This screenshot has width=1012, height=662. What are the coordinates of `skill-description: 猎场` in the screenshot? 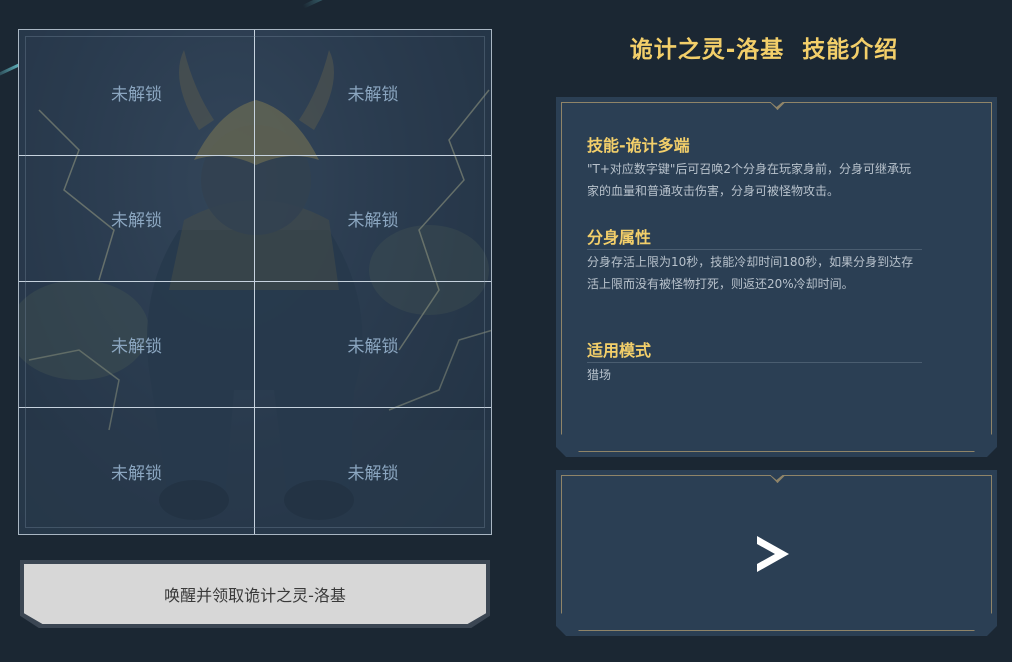 It's located at (599, 375).